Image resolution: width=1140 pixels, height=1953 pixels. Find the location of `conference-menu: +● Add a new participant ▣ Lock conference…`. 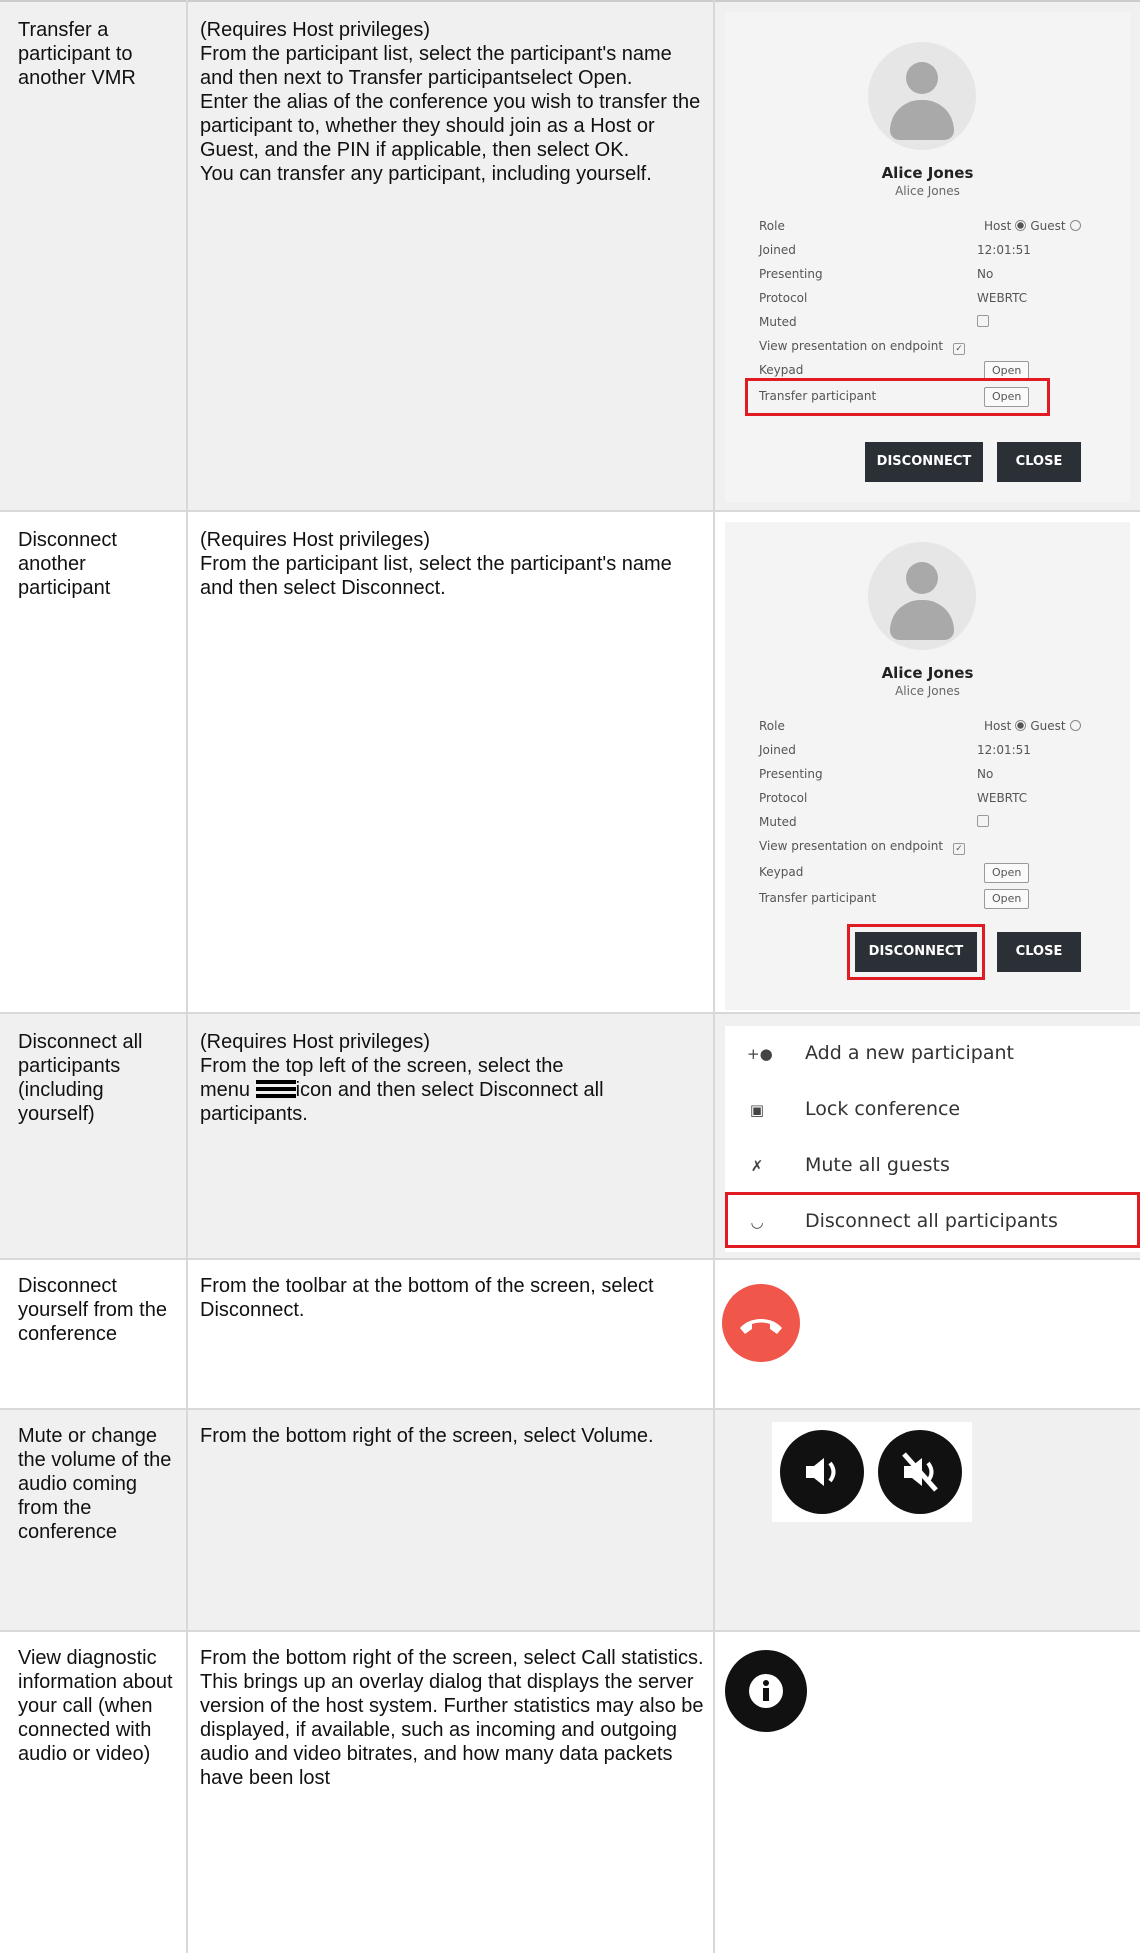

conference-menu: +● Add a new participant ▣ Lock conference… is located at coordinates (932, 1139).